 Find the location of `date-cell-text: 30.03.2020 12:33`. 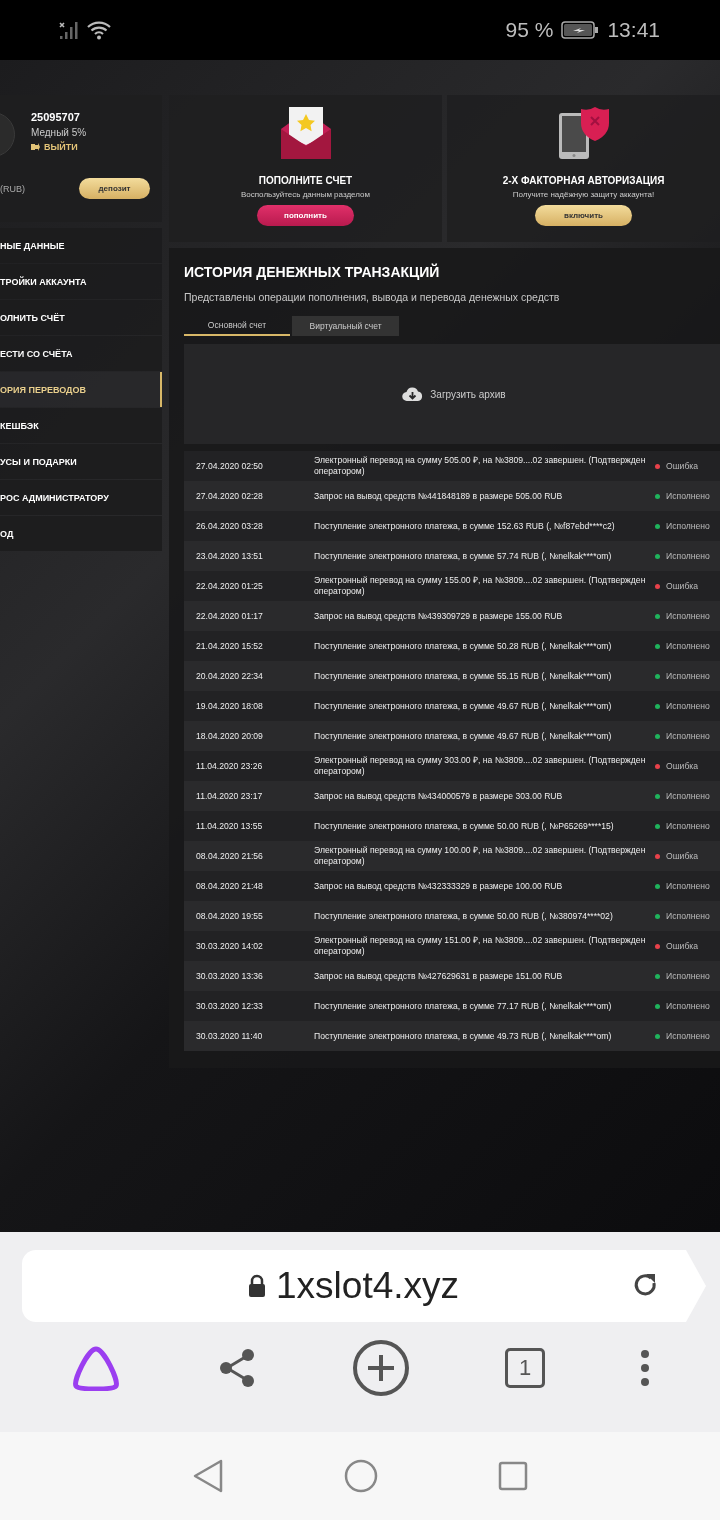

date-cell-text: 30.03.2020 12:33 is located at coordinates (229, 1006).